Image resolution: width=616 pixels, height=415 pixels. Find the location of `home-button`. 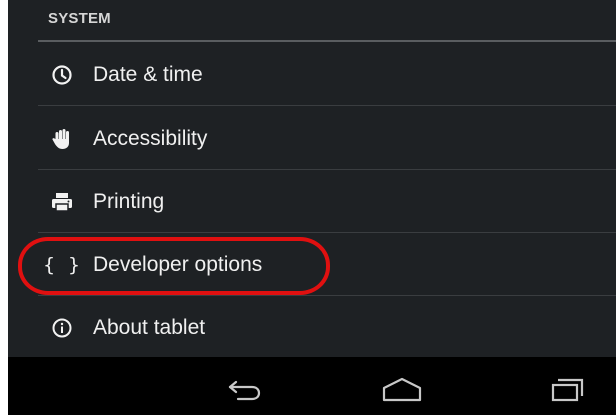

home-button is located at coordinates (402, 391).